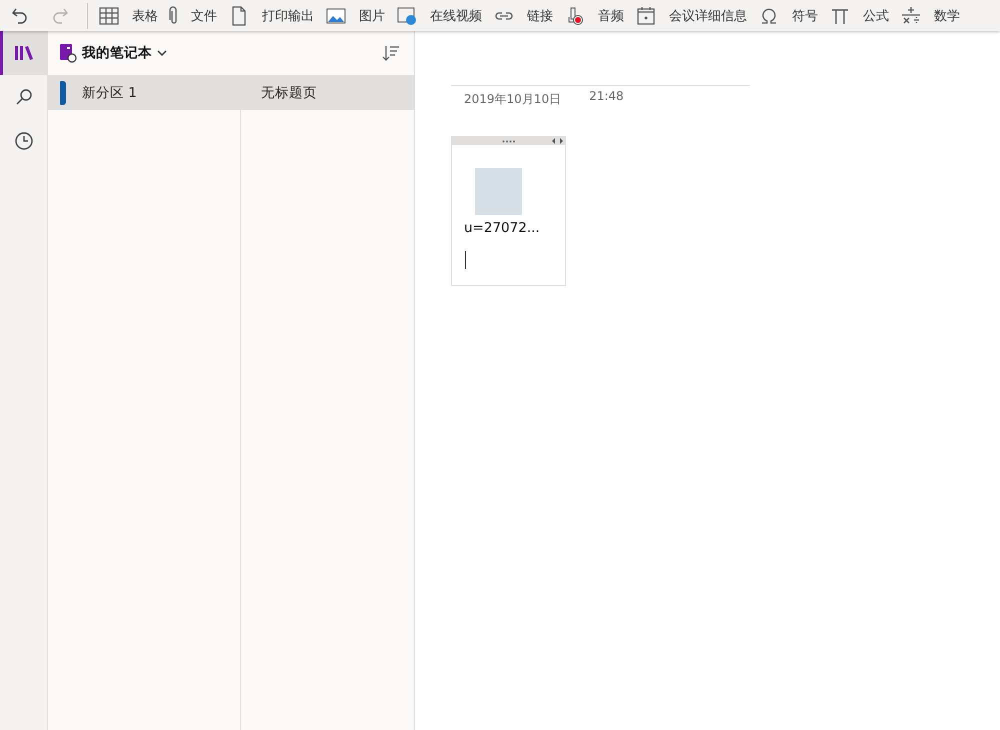 The width and height of the screenshot is (1000, 730). I want to click on chevron-down-icon, so click(162, 53).